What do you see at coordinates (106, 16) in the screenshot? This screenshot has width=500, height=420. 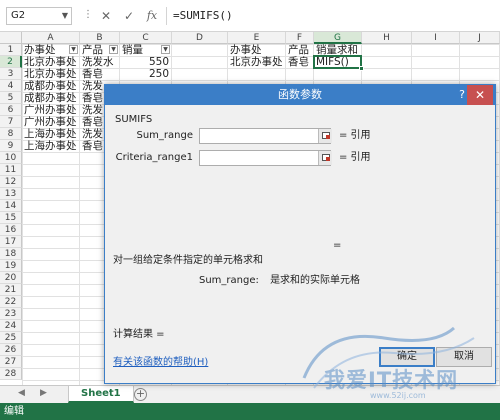 I see `cancel-formula-icon: ✕` at bounding box center [106, 16].